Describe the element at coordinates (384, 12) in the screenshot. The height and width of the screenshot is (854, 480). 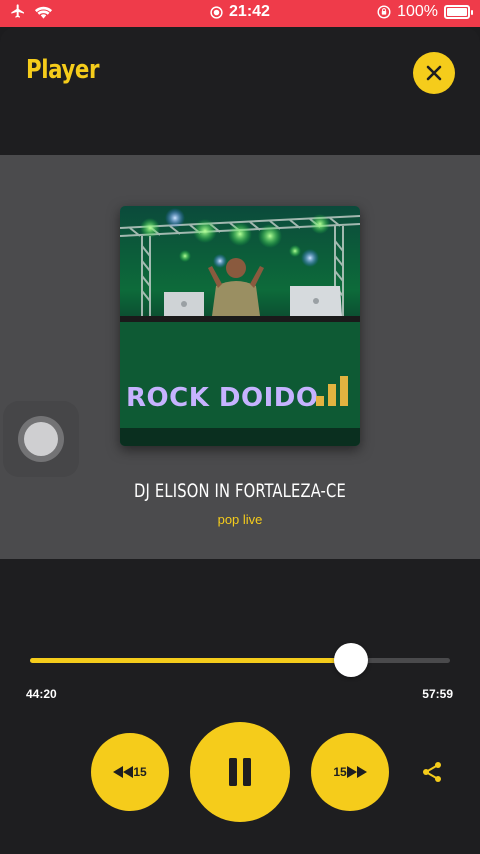
I see `orientation-lock-icon` at that location.